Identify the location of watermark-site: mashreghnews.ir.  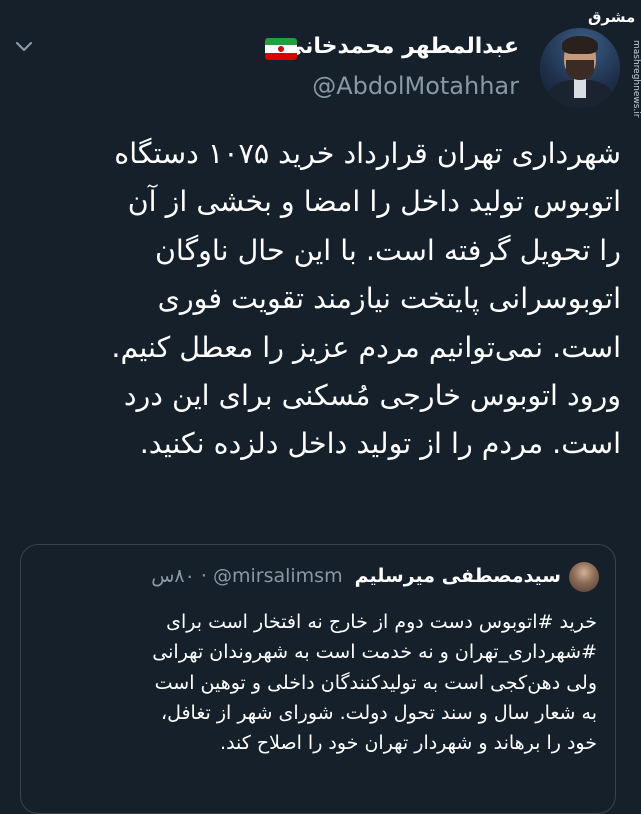
(636, 79).